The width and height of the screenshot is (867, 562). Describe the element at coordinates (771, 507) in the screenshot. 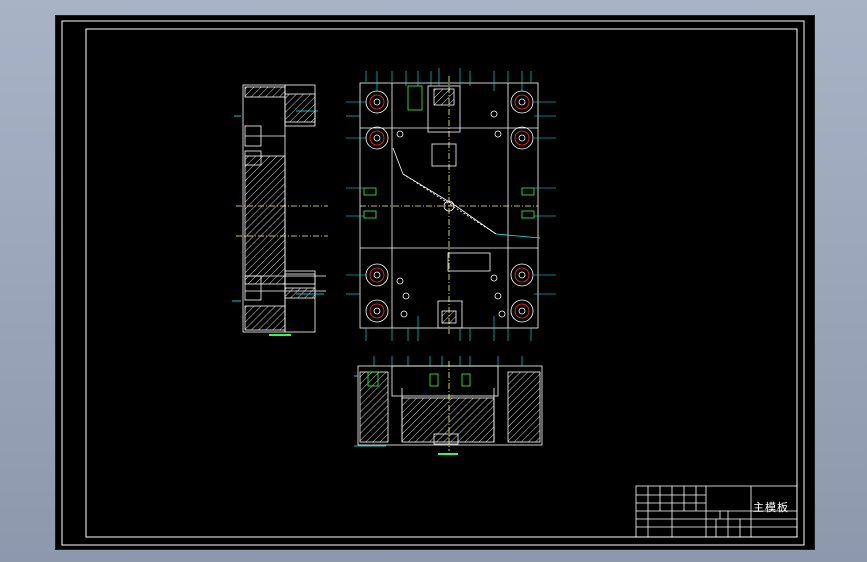

I see `part-name-label: 主模板` at that location.